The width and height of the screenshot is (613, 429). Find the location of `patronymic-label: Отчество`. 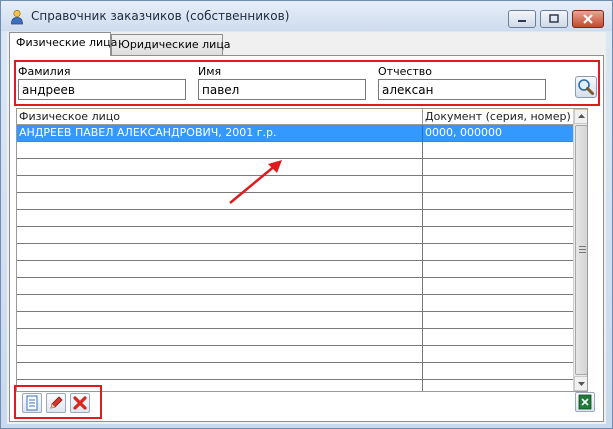

patronymic-label: Отчество is located at coordinates (405, 71).